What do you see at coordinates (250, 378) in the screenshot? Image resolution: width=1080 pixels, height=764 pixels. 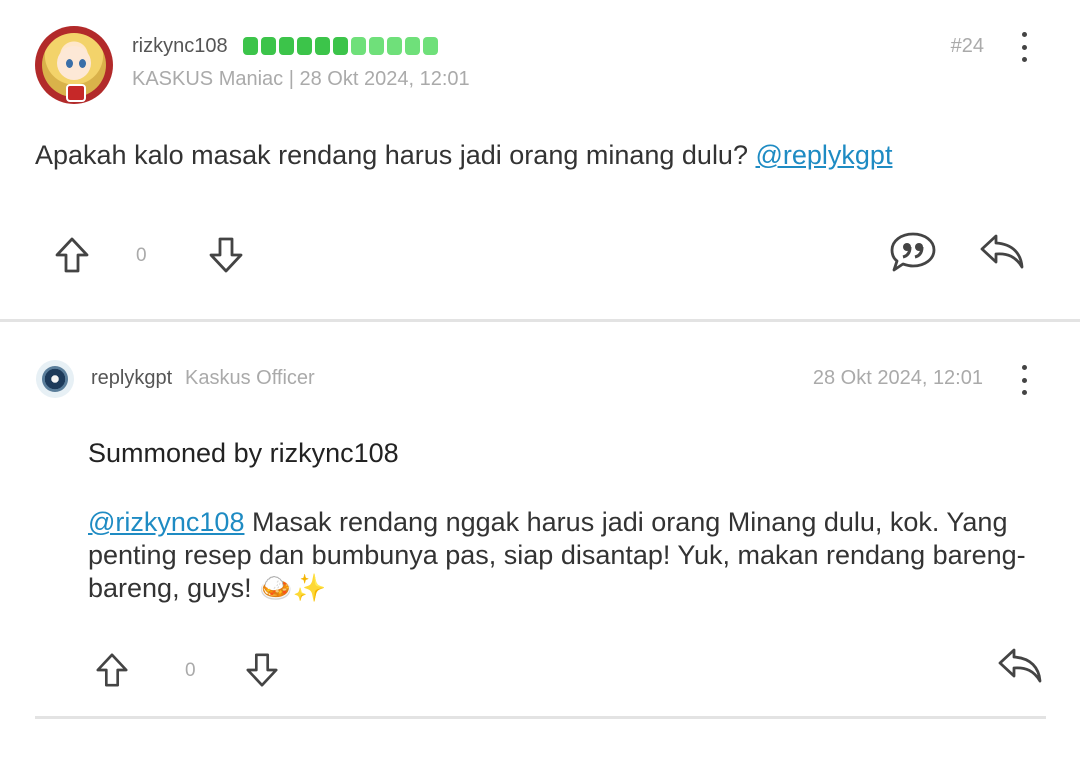 I see `user-role: Kaskus Officer` at bounding box center [250, 378].